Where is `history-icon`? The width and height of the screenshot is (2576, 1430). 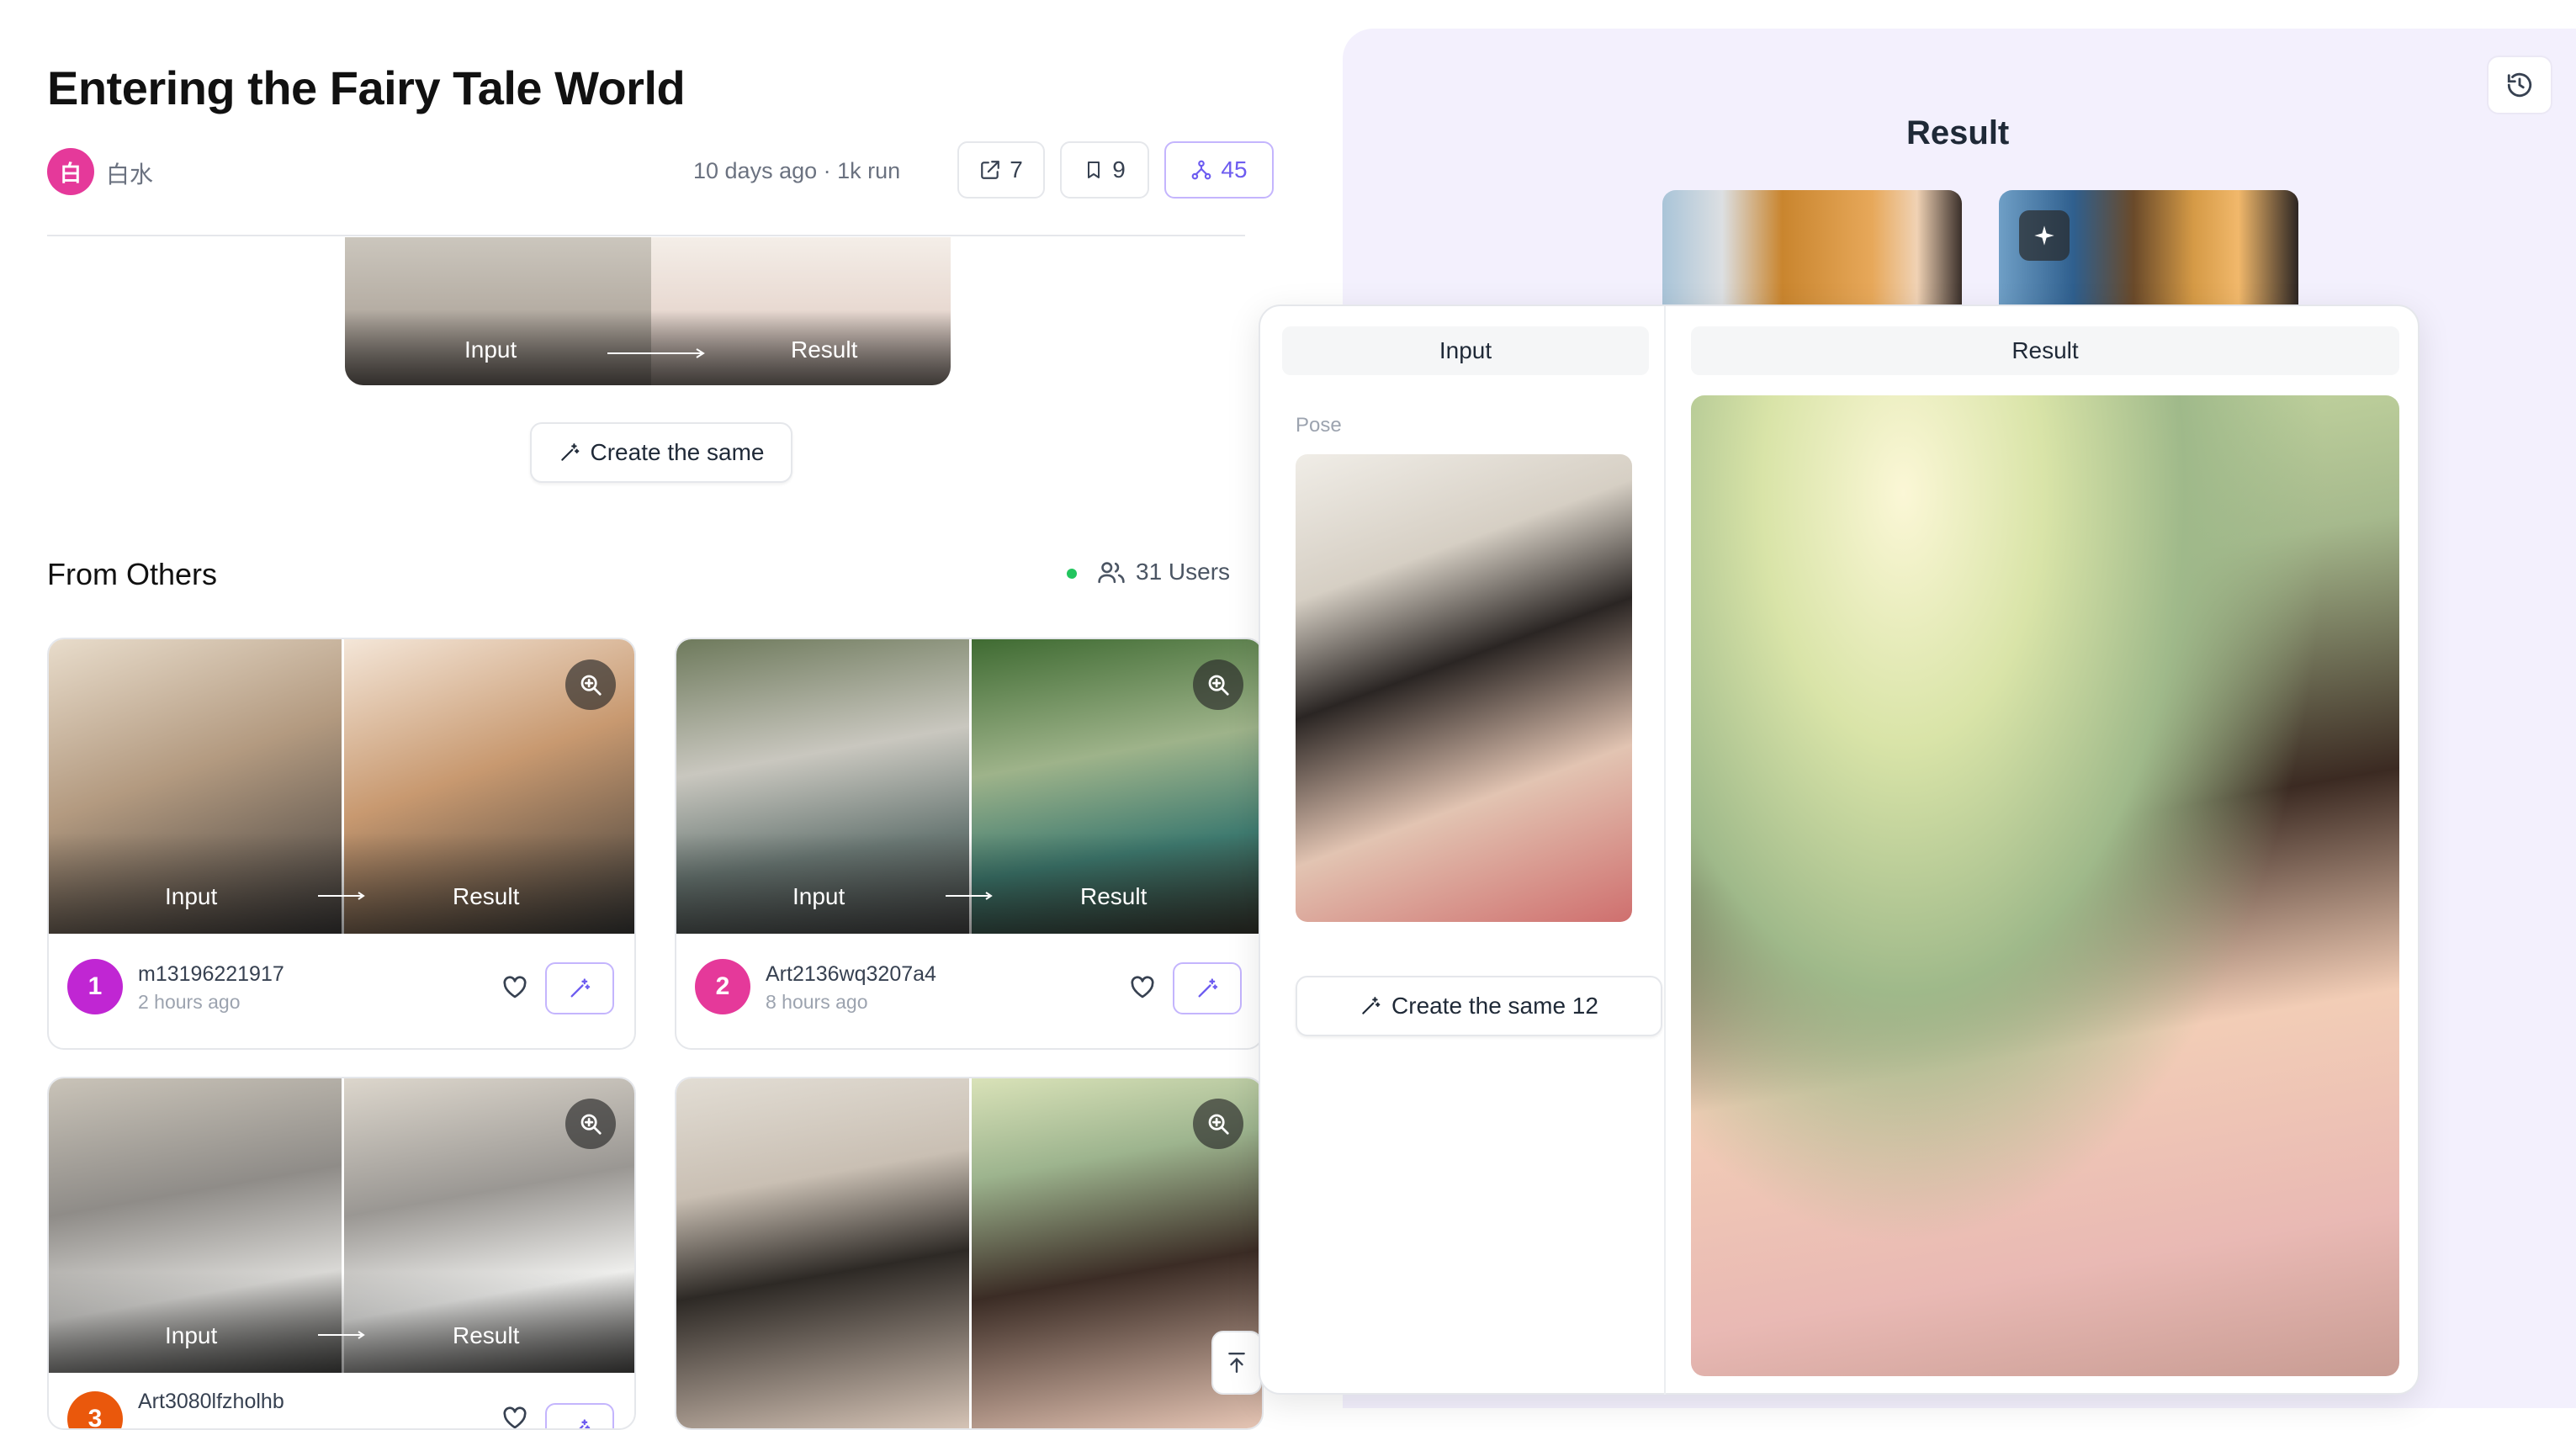 history-icon is located at coordinates (2519, 85).